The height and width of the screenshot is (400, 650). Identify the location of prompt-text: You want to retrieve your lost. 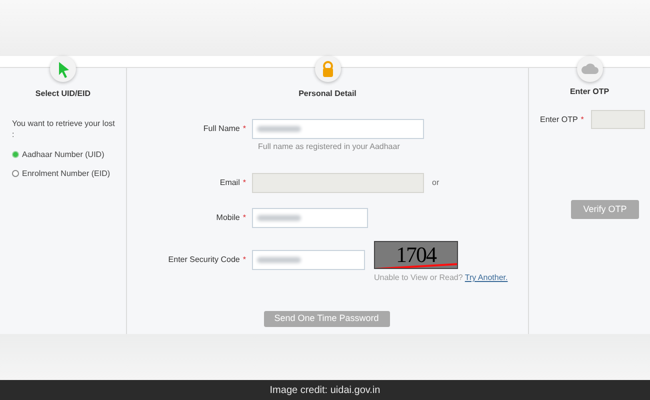
(64, 123).